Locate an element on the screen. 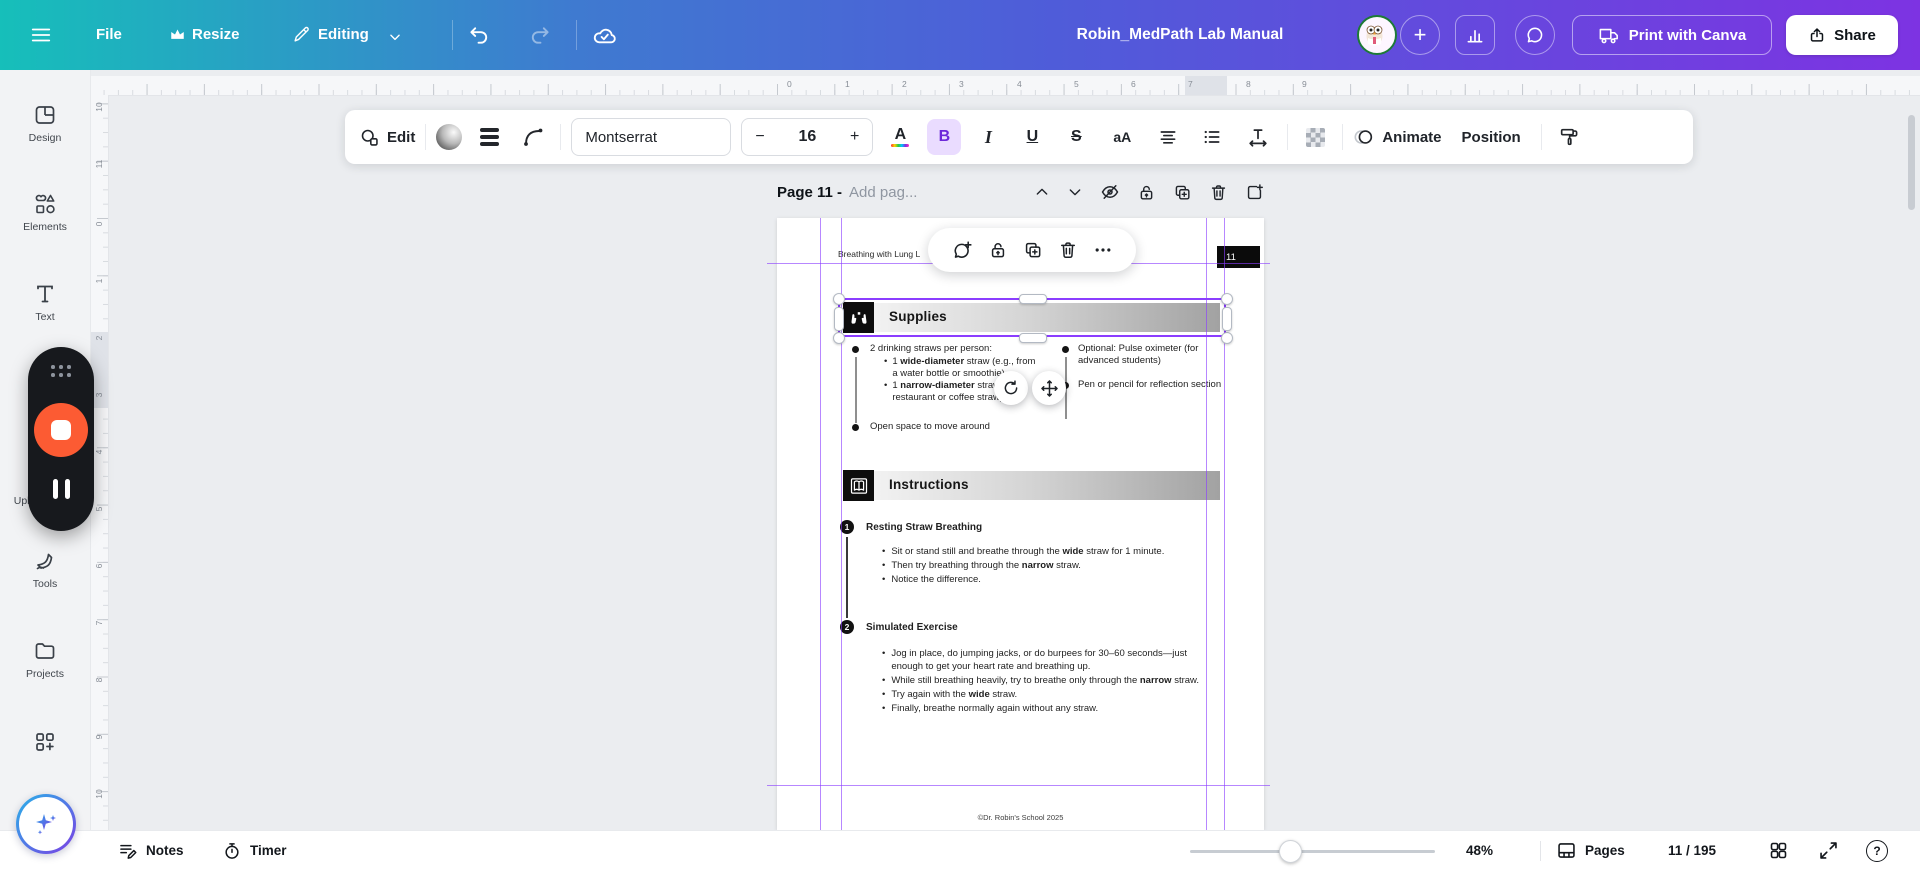  move-page-down-icon is located at coordinates (1075, 192).